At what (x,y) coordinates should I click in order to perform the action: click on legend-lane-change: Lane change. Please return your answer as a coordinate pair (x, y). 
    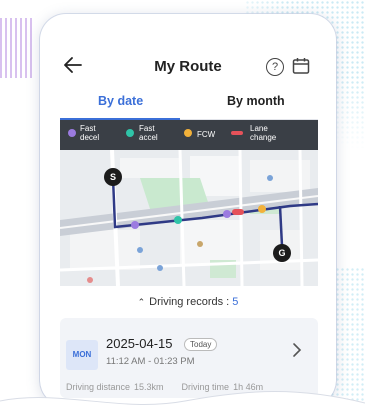
    Looking at the image, I should click on (263, 133).